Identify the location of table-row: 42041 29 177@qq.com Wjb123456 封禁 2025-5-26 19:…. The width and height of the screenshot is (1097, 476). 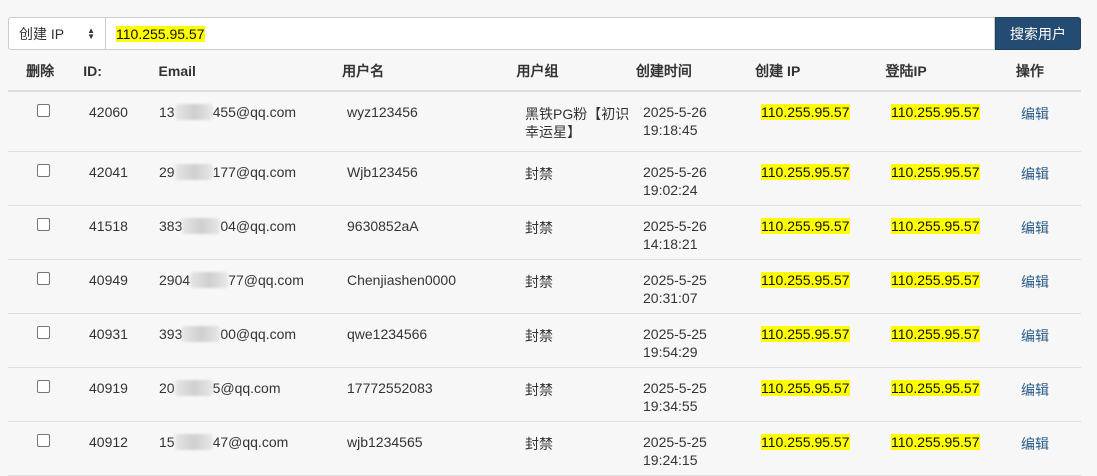
(544, 179).